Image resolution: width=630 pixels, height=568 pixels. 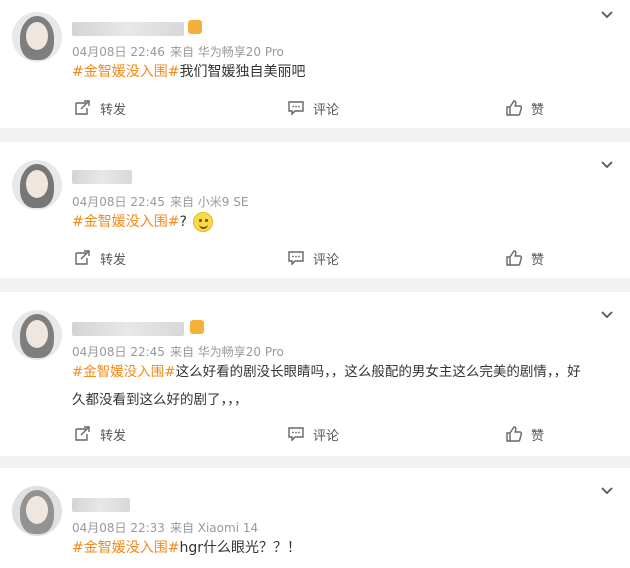 I want to click on post-content: #金智媛没入围#我们智媛独自美丽吧, so click(x=342, y=72).